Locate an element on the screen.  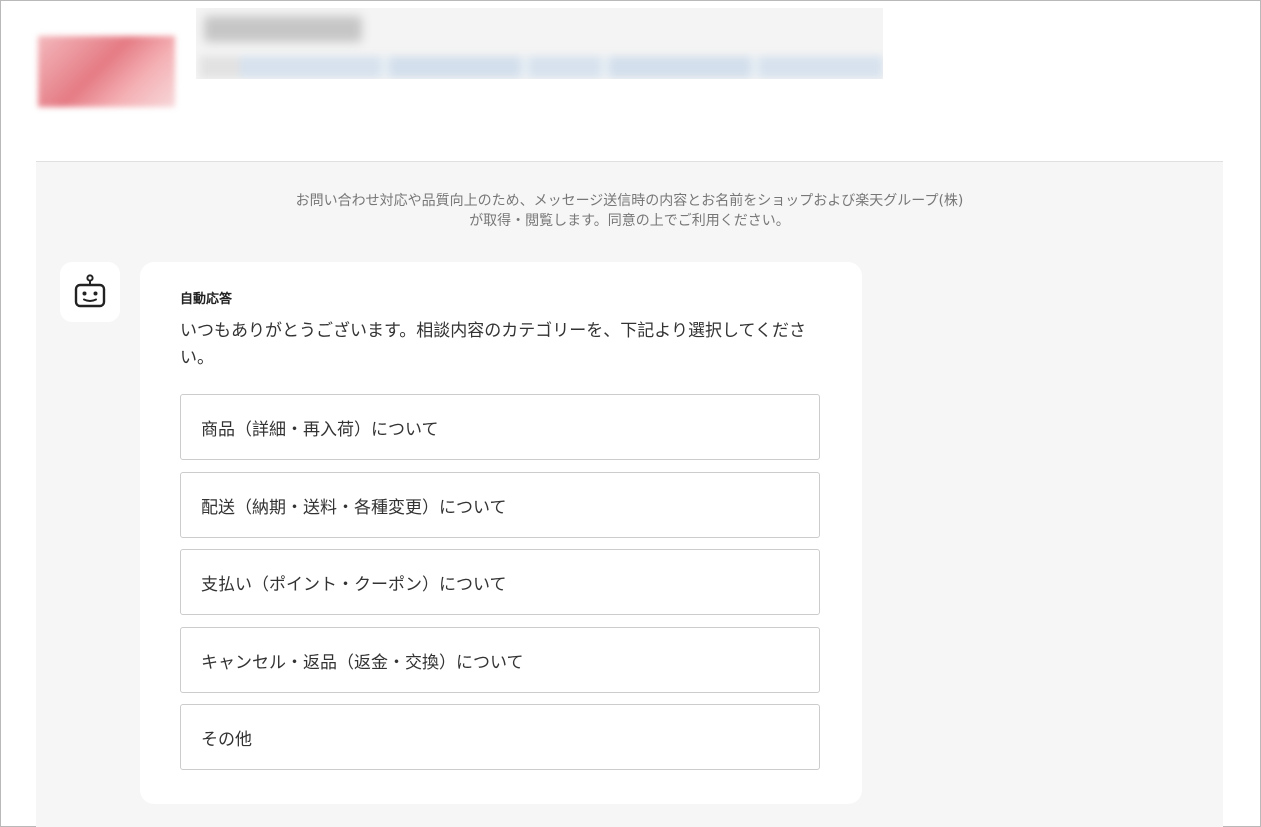
option-cancel-return: キャンセル・返品（返金・交換）について is located at coordinates (500, 660).